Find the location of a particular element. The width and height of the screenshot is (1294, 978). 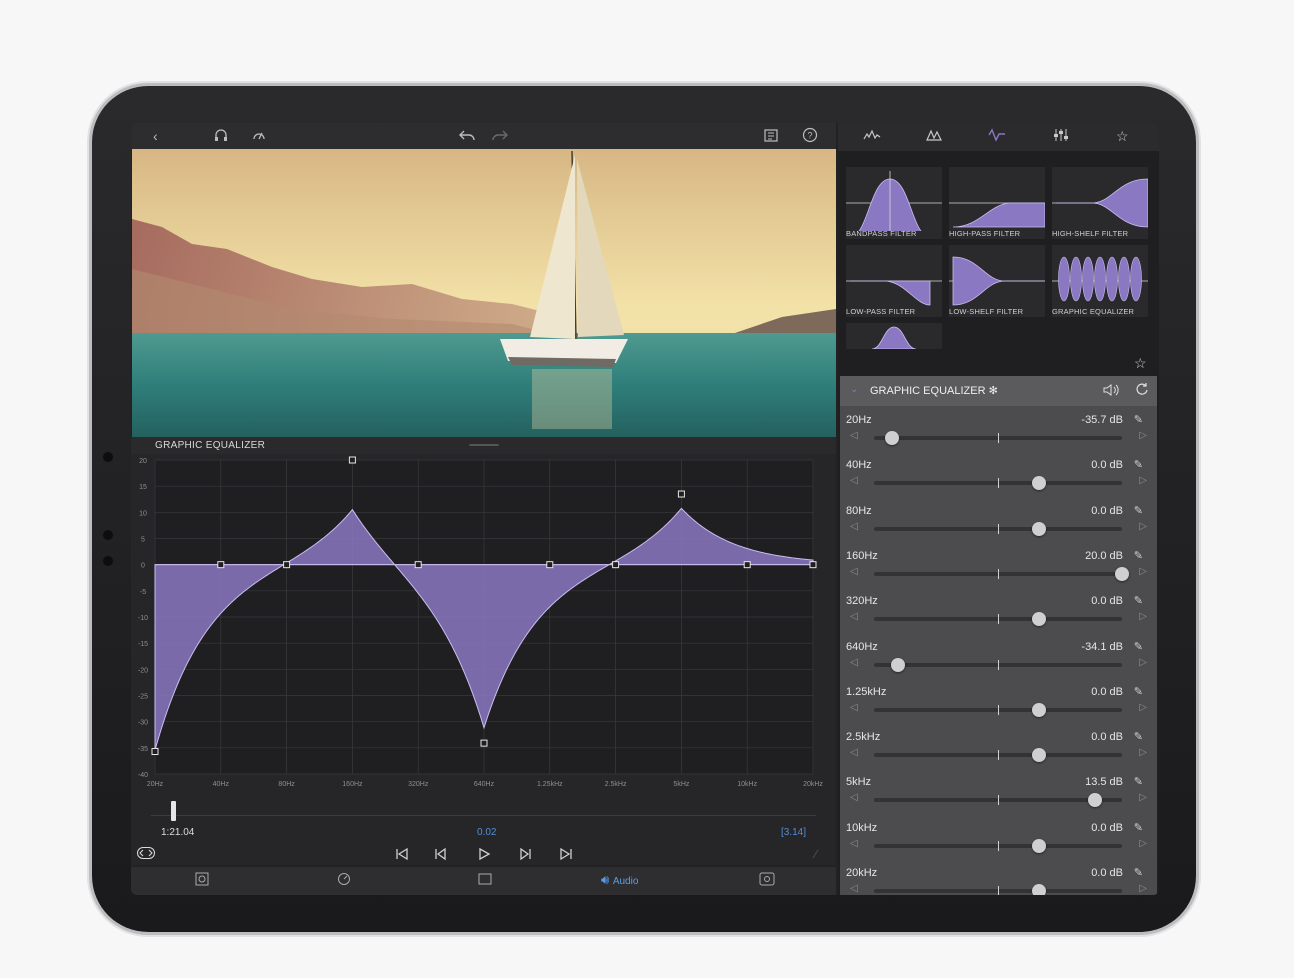

preset-lowshelf: LOW-SHELF FILTER is located at coordinates (997, 281).